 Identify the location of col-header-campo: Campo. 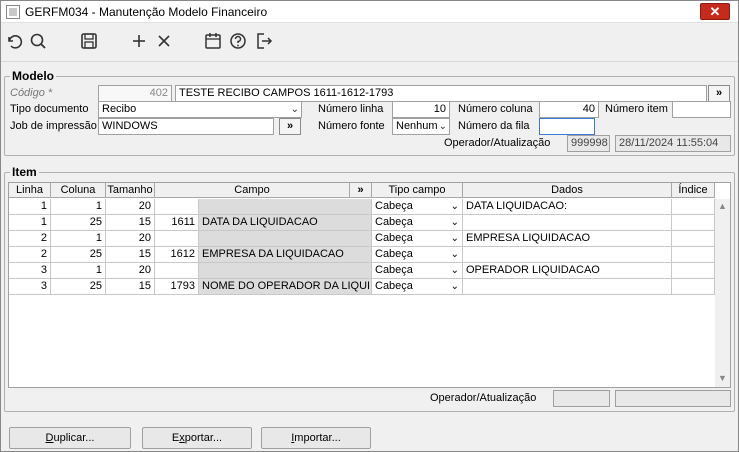
(252, 190).